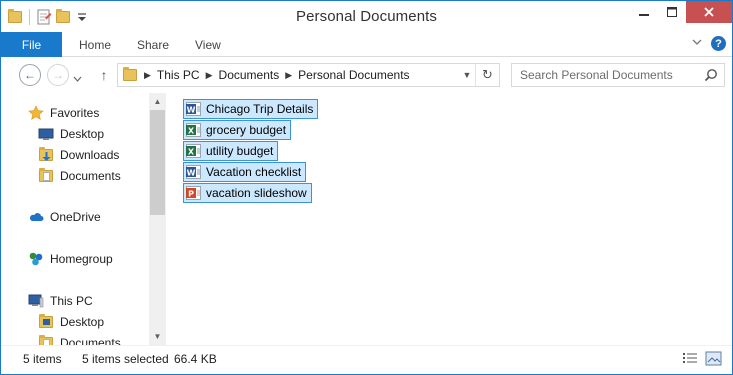 The width and height of the screenshot is (733, 375). I want to click on star-icon, so click(36, 113).